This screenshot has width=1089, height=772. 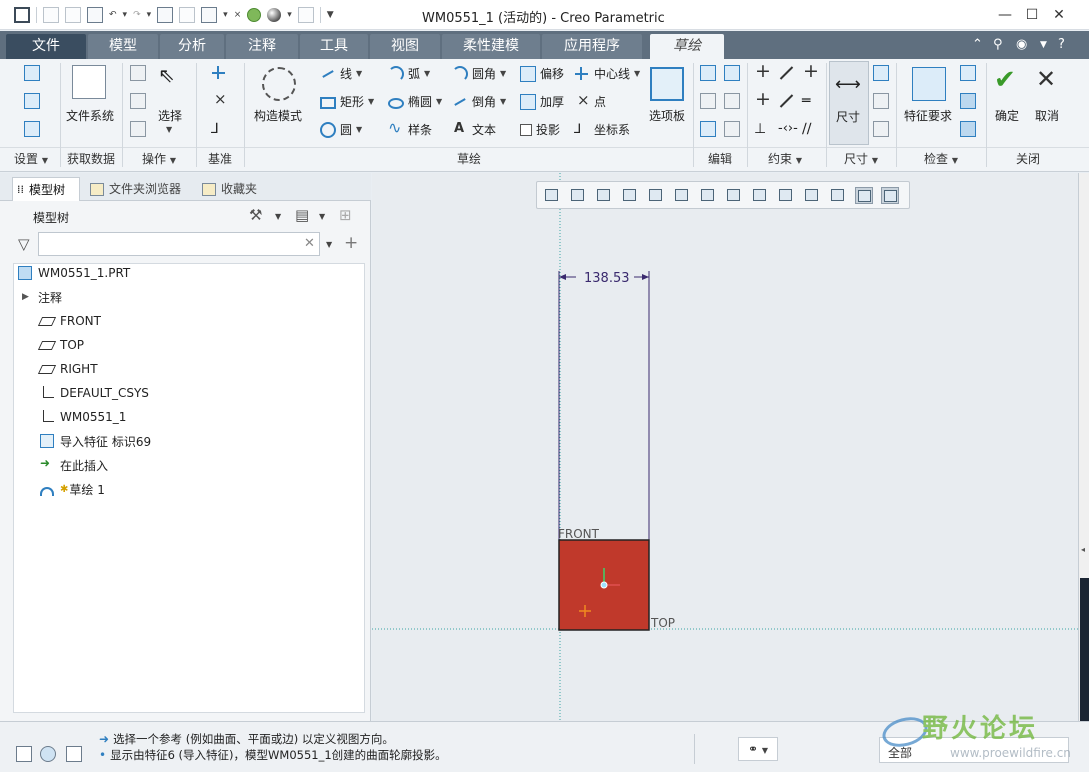 I want to click on group-constrain: 约束 ▼, so click(x=785, y=159).